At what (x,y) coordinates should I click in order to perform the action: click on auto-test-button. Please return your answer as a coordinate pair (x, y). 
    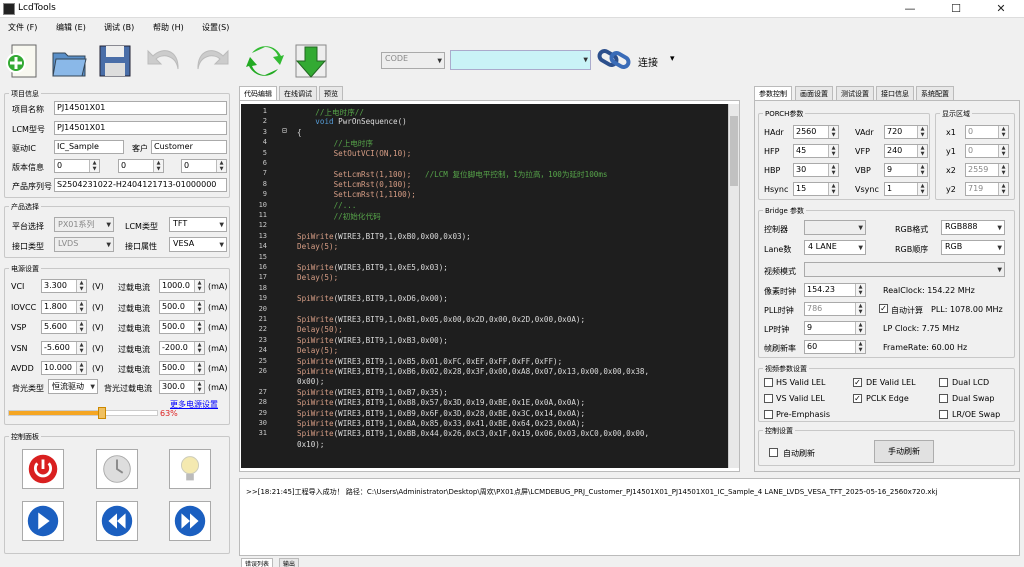
    Looking at the image, I should click on (117, 469).